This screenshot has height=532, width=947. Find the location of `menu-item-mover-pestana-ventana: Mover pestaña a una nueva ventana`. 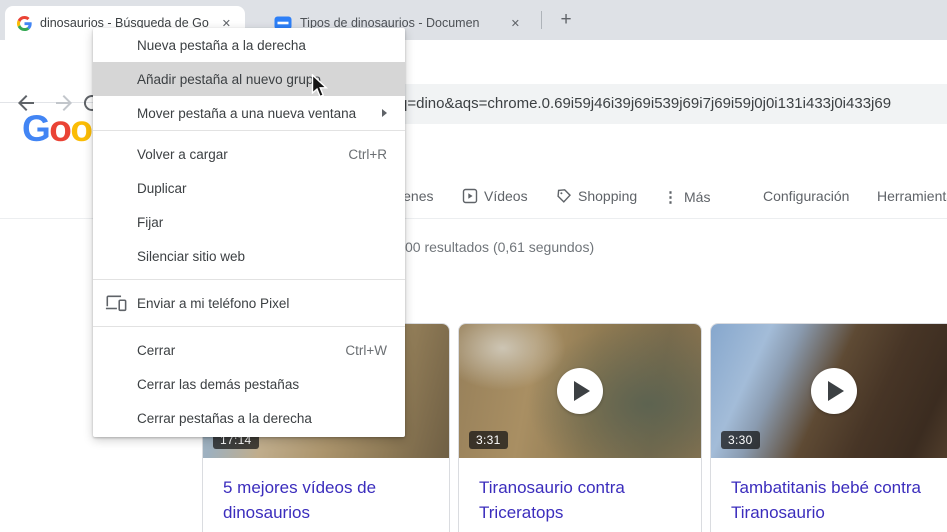

menu-item-mover-pestana-ventana: Mover pestaña a una nueva ventana is located at coordinates (249, 113).